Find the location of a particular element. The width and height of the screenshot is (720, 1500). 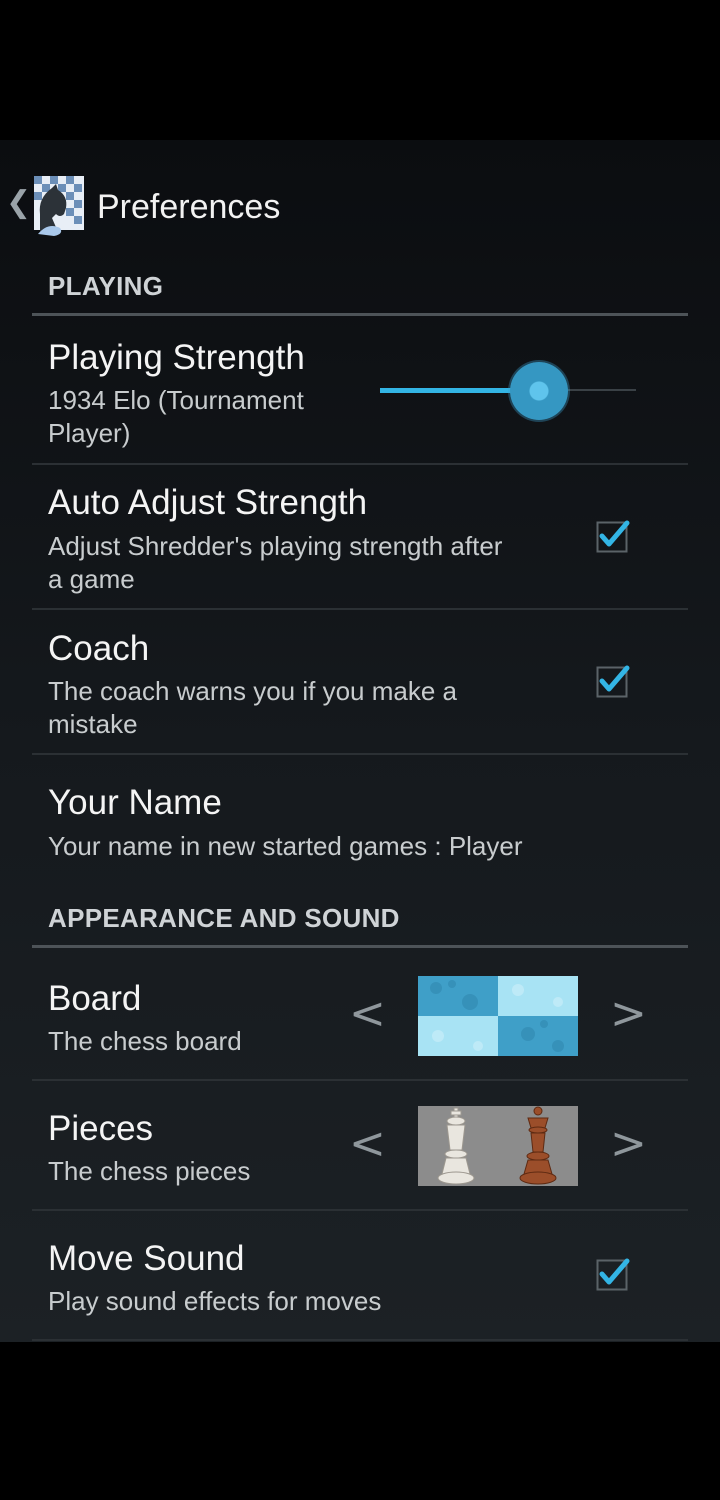

pref-summary: 1934 Elo (Tournament is located at coordinates (176, 400).